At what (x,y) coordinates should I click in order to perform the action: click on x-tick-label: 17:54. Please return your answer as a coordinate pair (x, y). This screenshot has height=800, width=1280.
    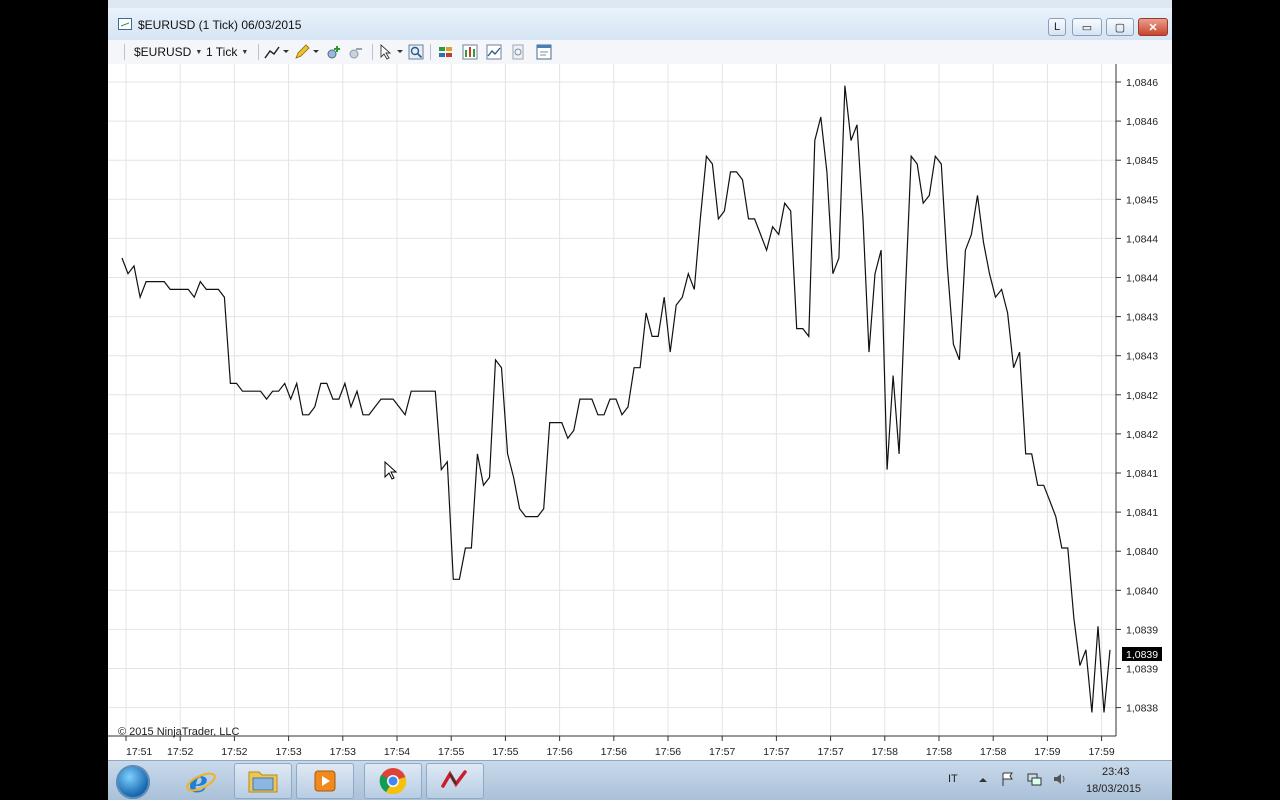
    Looking at the image, I should click on (397, 752).